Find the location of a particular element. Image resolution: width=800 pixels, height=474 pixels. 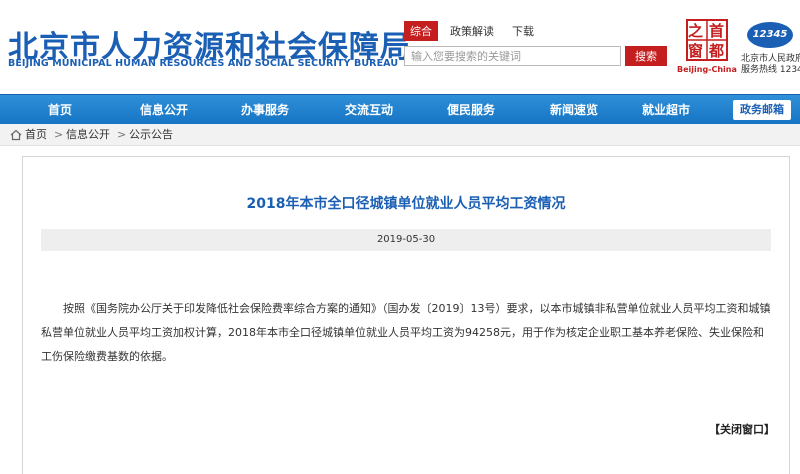

nav-item-info-disclosure: 信息公开 is located at coordinates (164, 110).